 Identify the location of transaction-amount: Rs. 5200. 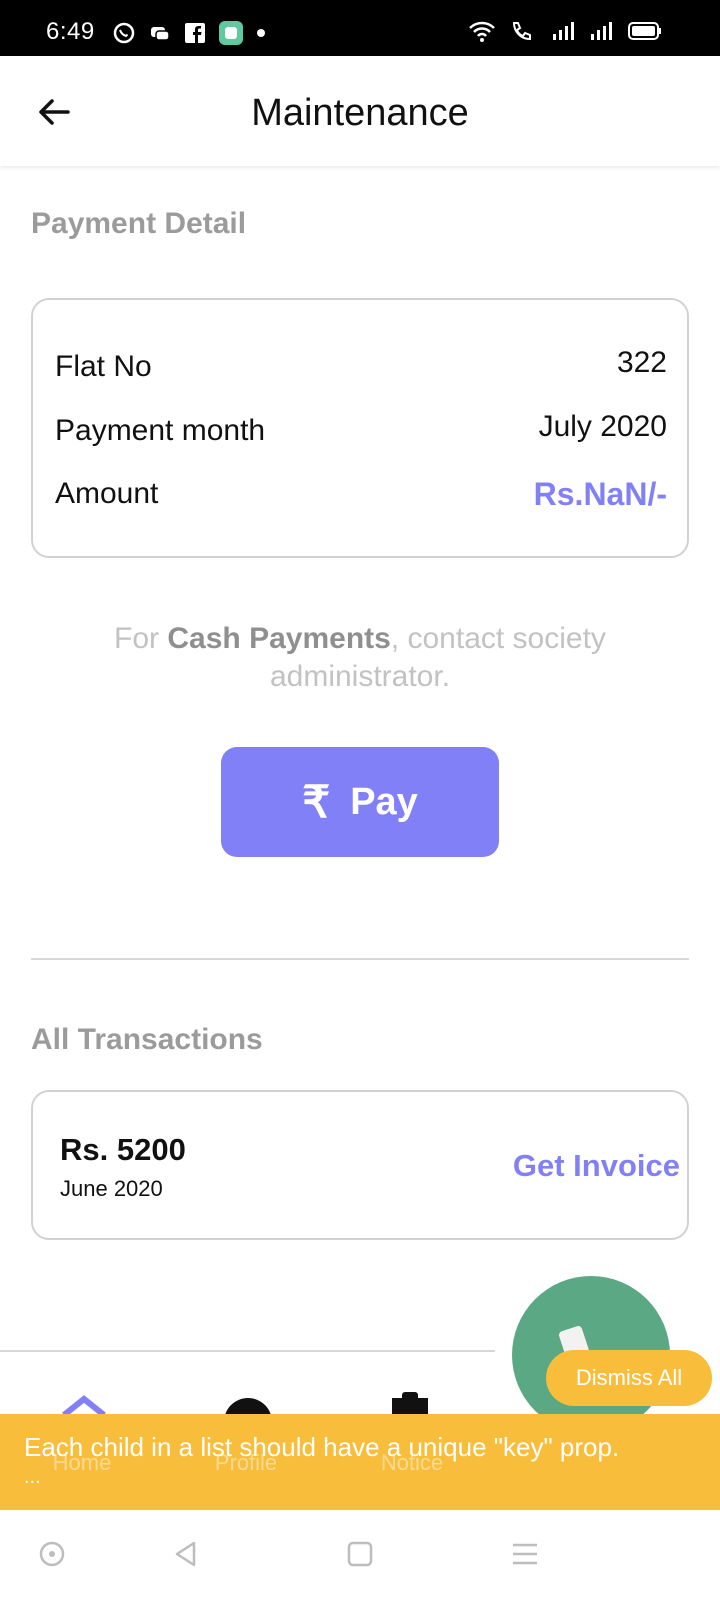
(123, 1149).